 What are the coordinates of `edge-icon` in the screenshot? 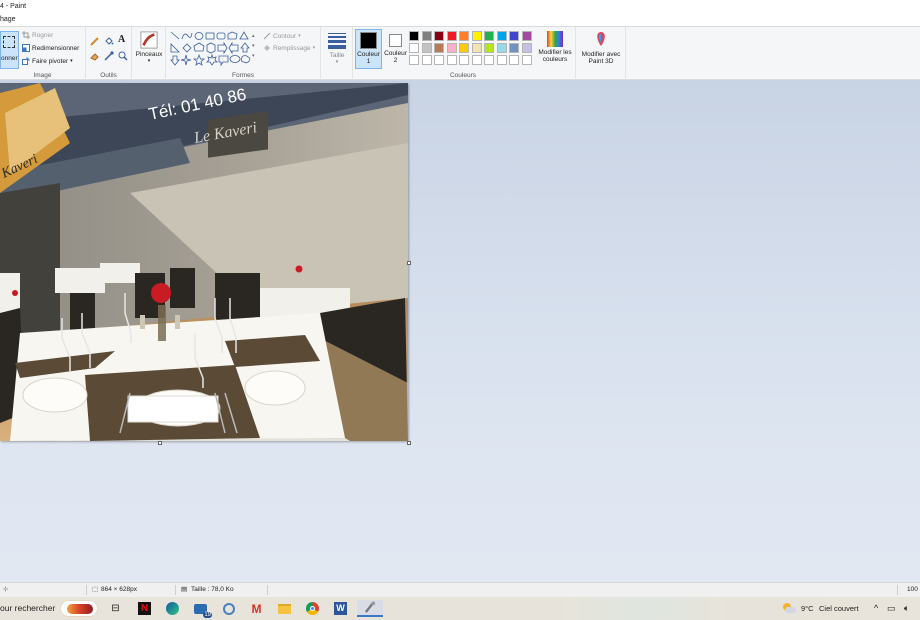 It's located at (172, 608).